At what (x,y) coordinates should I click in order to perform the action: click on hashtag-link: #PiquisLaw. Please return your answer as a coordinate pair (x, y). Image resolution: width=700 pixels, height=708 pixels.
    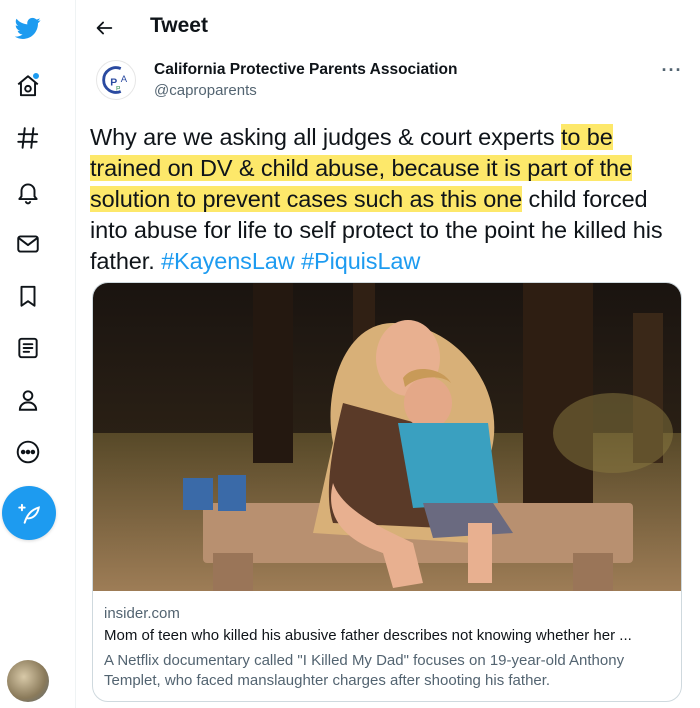
    Looking at the image, I should click on (360, 261).